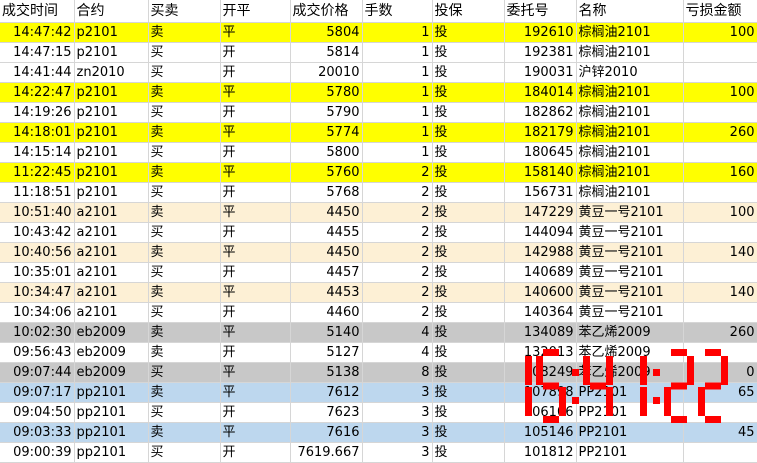 The image size is (757, 463). I want to click on cell-order-id: 108249, so click(540, 372).